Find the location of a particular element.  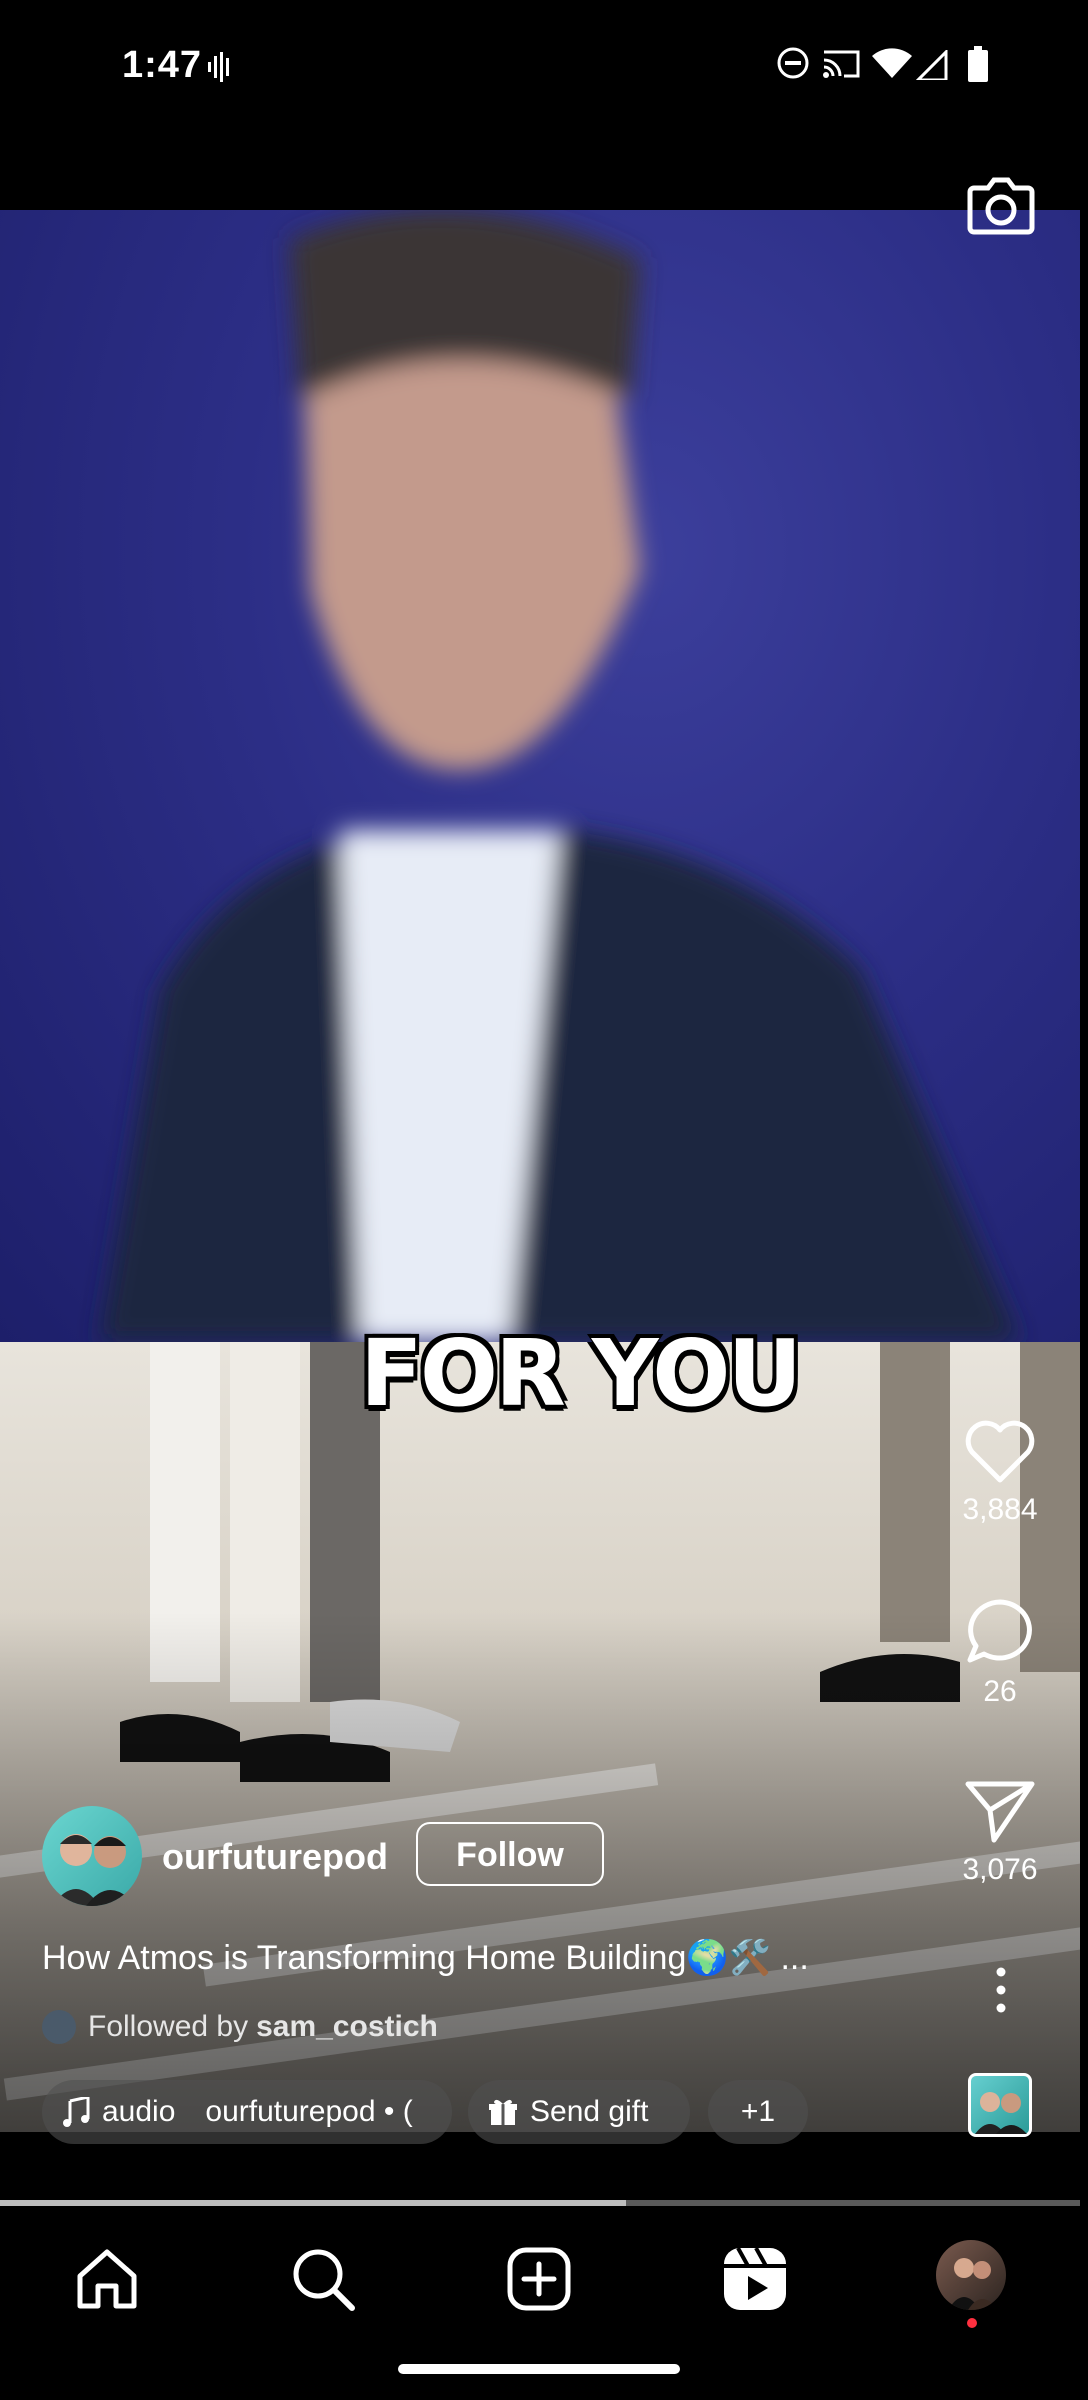

signal-icon is located at coordinates (932, 65).